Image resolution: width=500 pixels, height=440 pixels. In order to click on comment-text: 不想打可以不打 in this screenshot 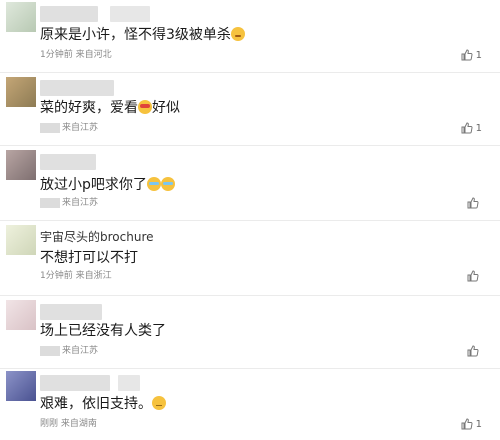, I will do `click(89, 258)`.